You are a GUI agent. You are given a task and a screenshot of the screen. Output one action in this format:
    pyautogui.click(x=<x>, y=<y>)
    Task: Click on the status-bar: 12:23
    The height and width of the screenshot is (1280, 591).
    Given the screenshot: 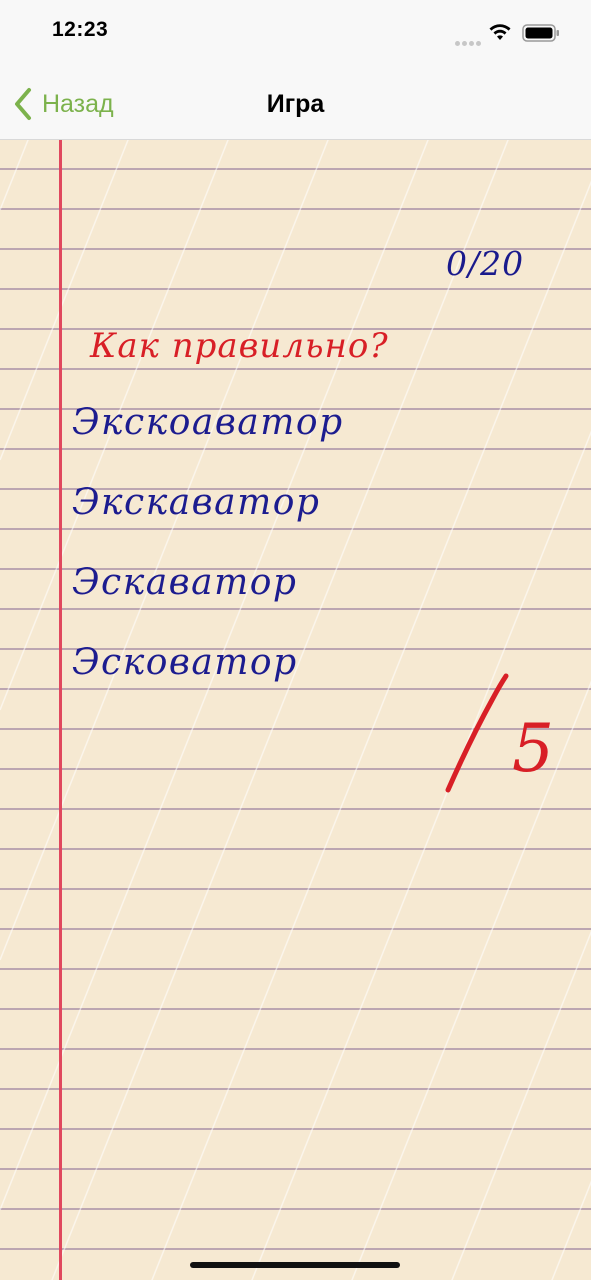 What is the action you would take?
    pyautogui.click(x=295, y=34)
    